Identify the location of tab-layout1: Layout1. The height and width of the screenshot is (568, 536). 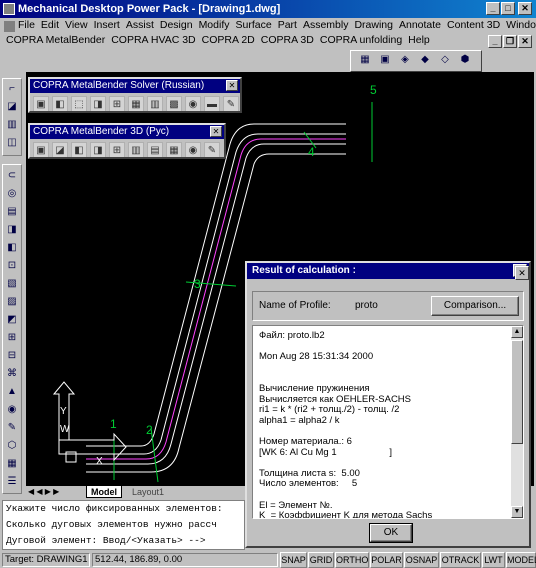
(148, 492).